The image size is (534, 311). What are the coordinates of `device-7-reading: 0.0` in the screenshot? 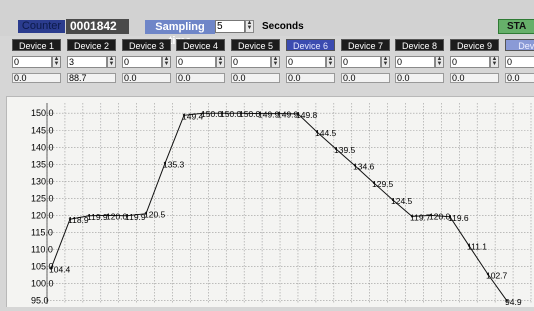 It's located at (365, 78).